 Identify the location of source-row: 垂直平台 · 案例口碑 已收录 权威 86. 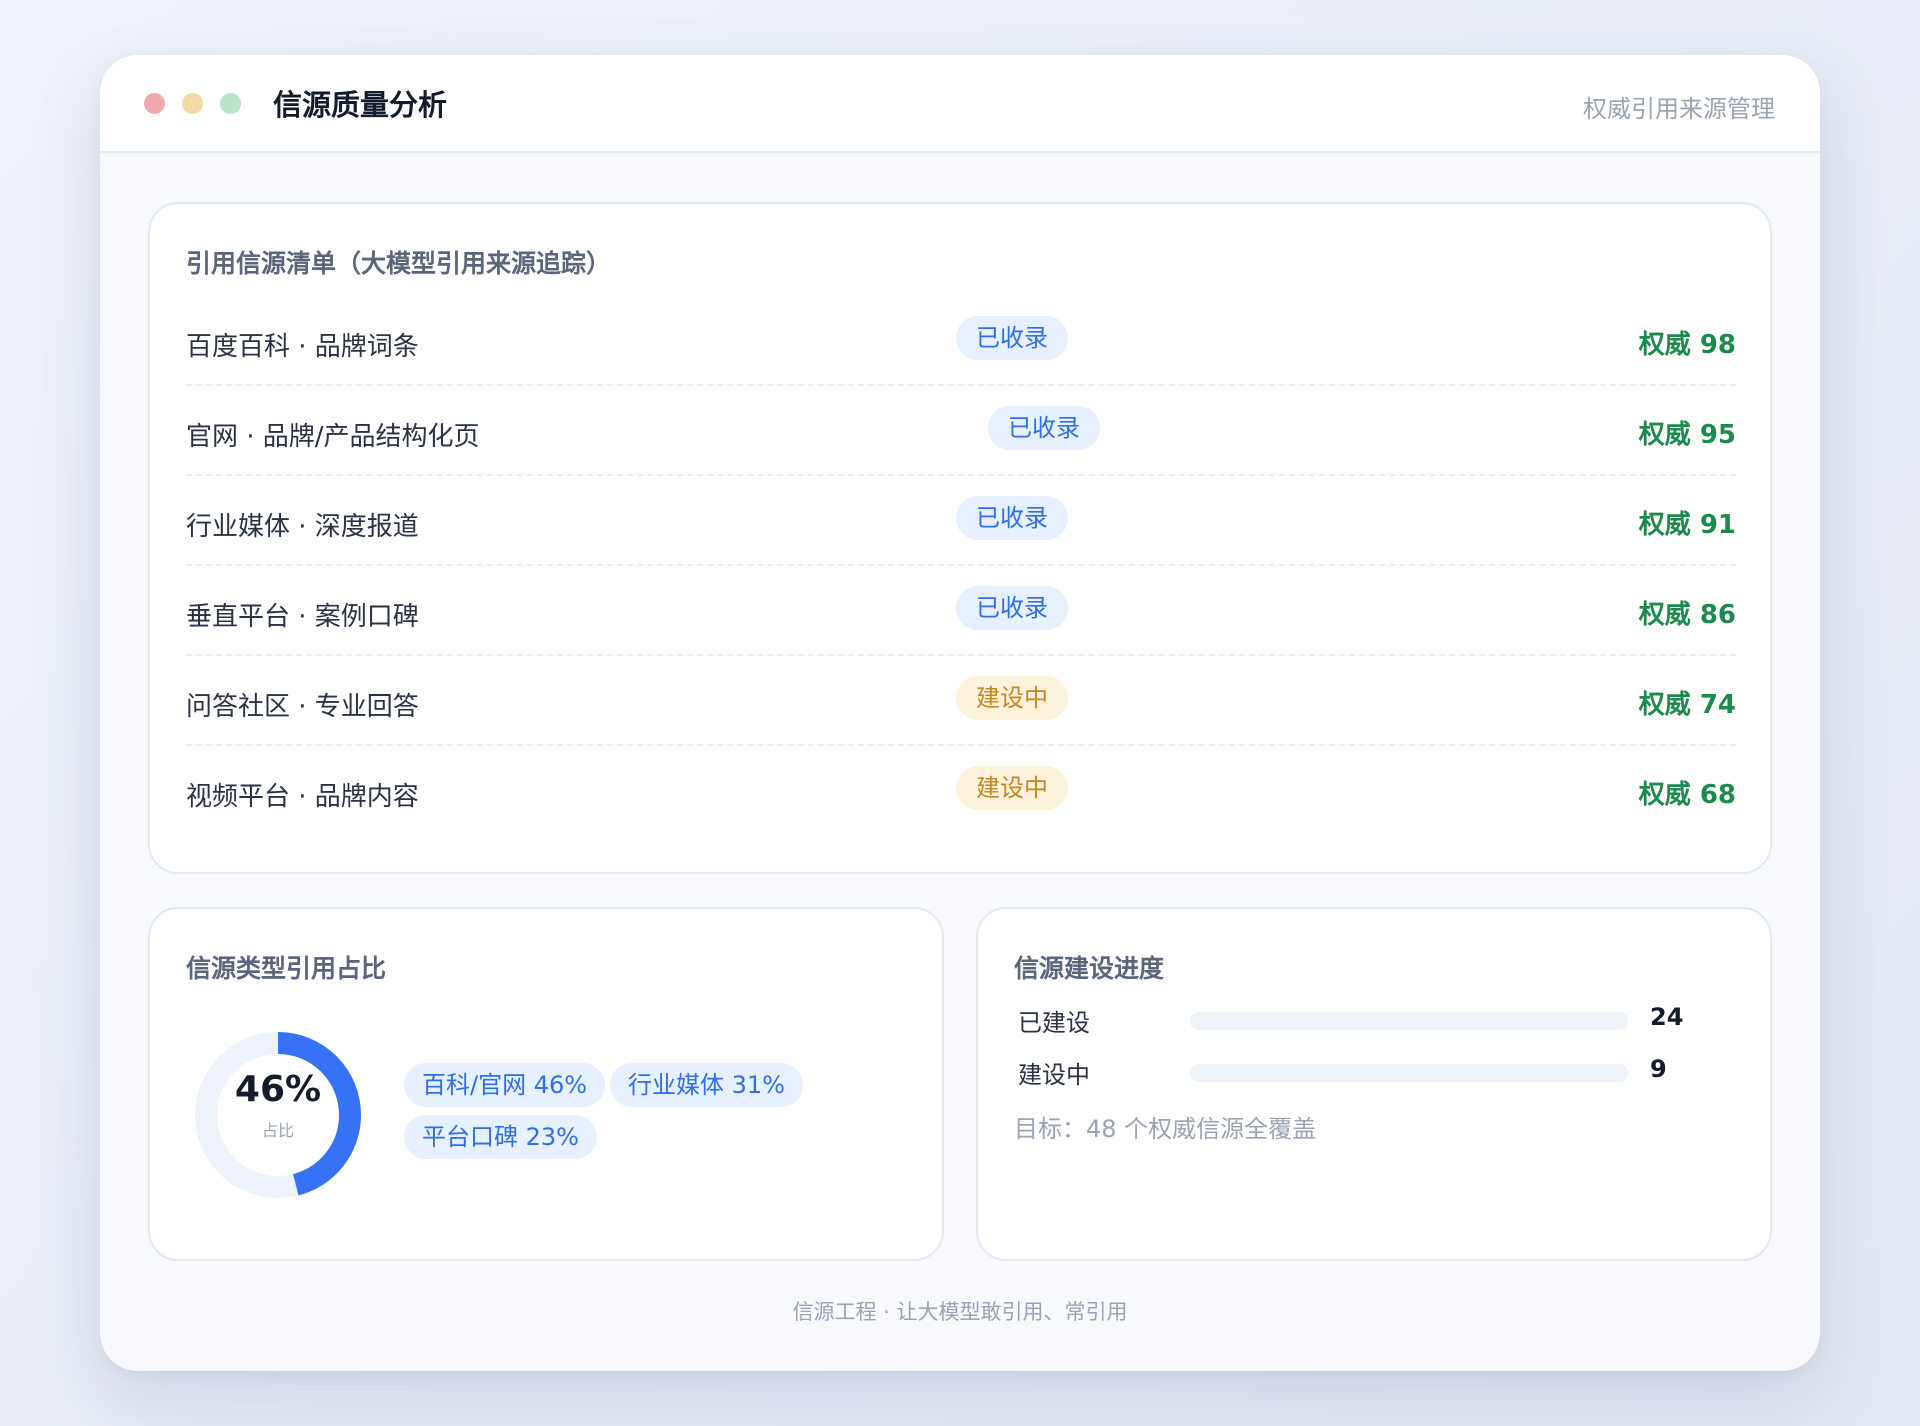
(961, 611).